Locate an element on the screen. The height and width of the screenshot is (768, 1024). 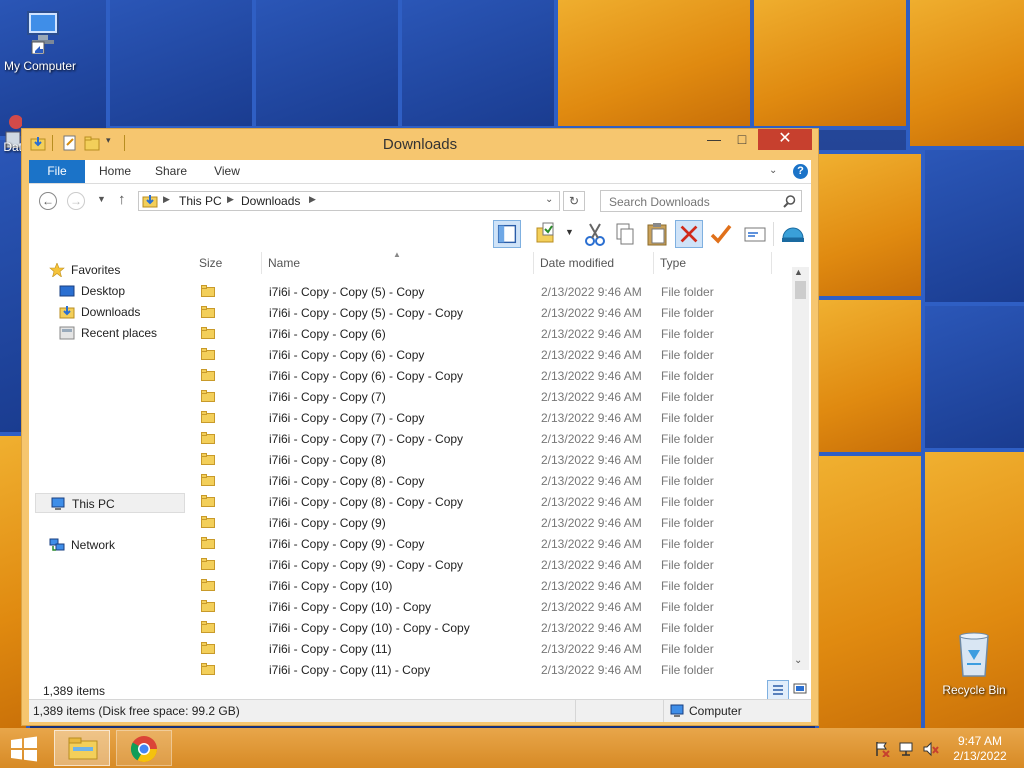
nav-this-pc: This PC is located at coordinates (110, 503).